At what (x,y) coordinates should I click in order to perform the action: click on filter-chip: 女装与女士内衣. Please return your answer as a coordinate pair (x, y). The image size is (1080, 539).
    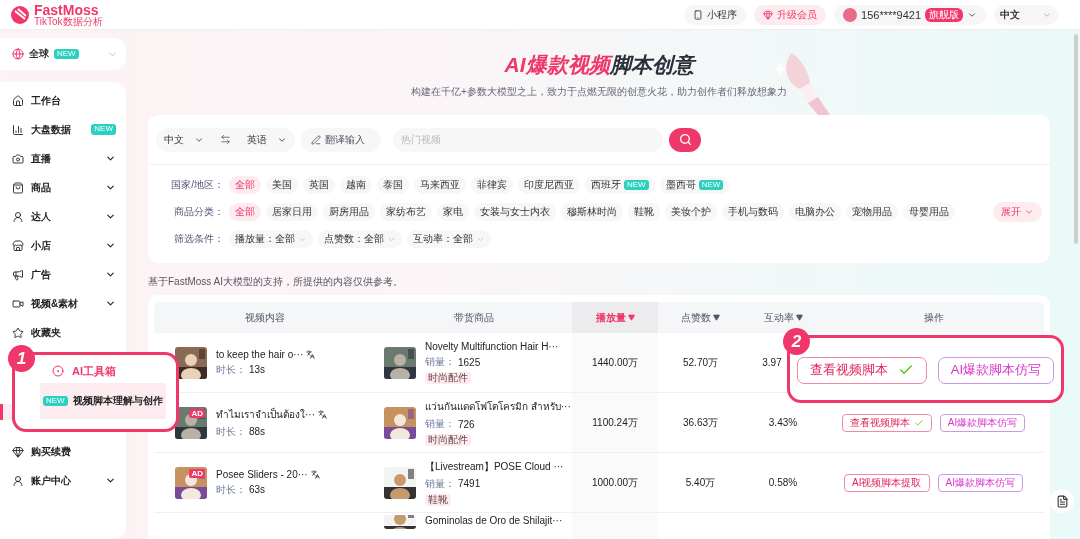
    Looking at the image, I should click on (515, 212).